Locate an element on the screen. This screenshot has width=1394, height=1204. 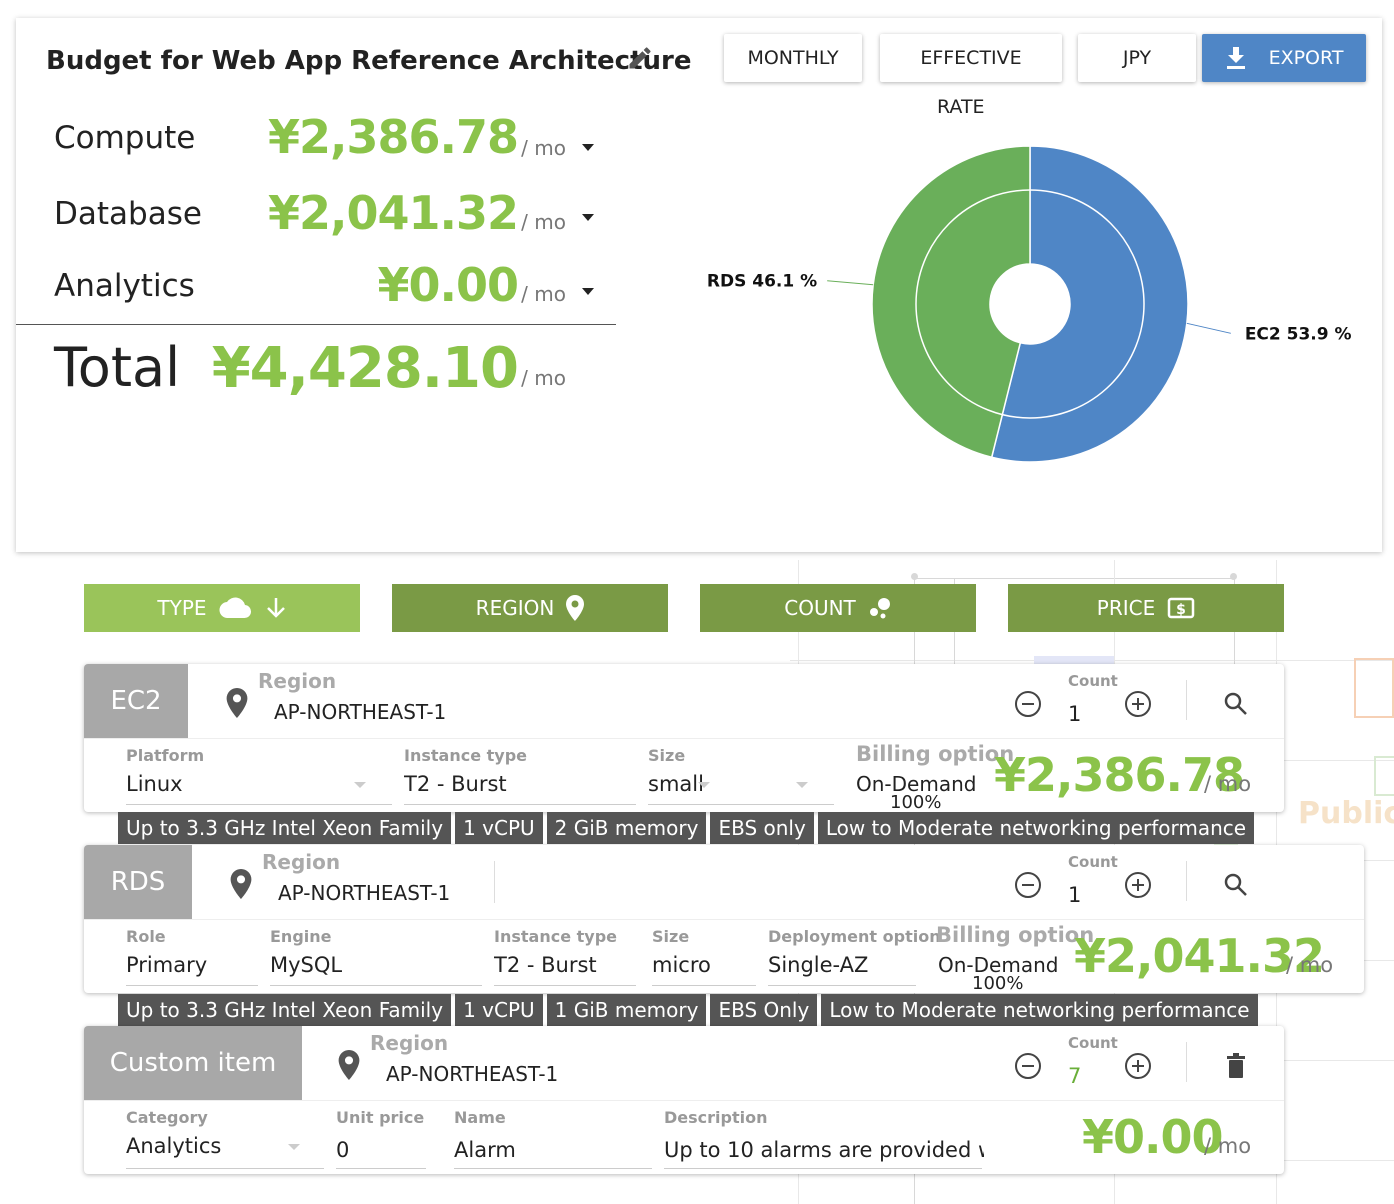
engine-select: MySQL is located at coordinates (370, 965).